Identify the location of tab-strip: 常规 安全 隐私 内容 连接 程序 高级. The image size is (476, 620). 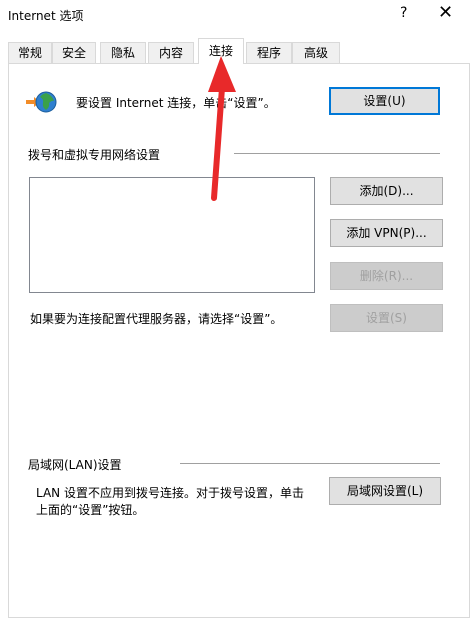
(238, 51).